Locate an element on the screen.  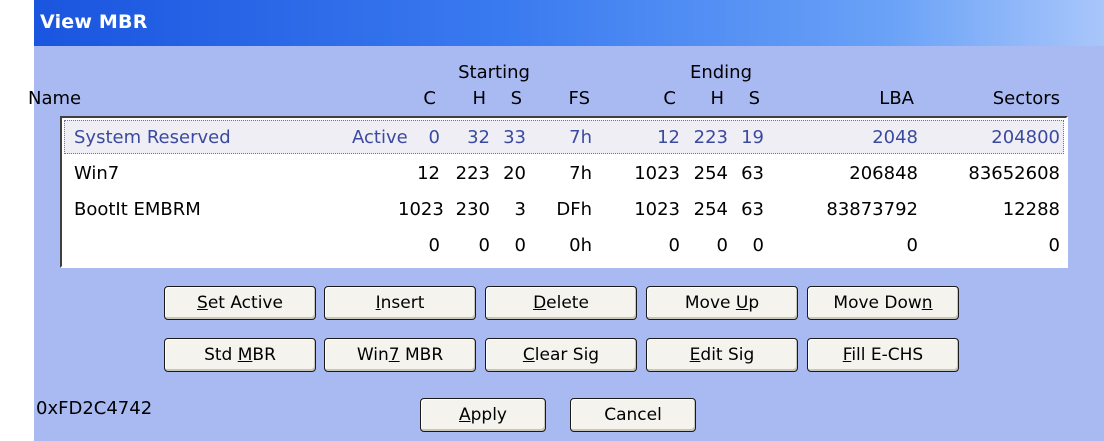
win7-mbr-button: Win7 MBR is located at coordinates (400, 355).